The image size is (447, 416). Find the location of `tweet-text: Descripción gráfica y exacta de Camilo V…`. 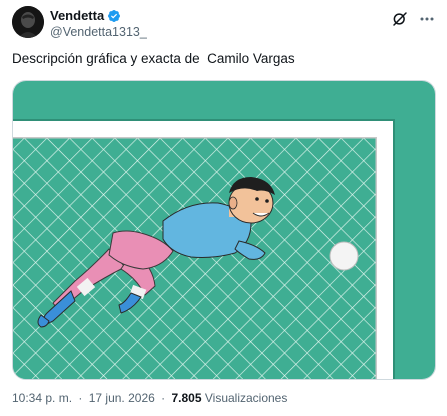

tweet-text: Descripción gráfica y exacta de Camilo V… is located at coordinates (153, 58).